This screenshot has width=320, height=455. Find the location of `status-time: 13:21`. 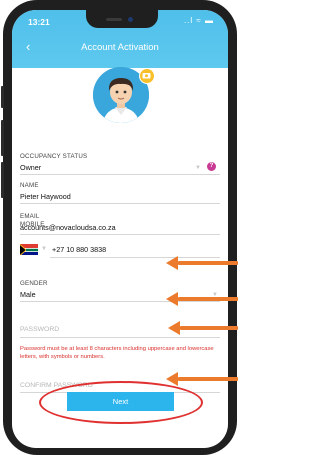

status-time: 13:21 is located at coordinates (39, 22).